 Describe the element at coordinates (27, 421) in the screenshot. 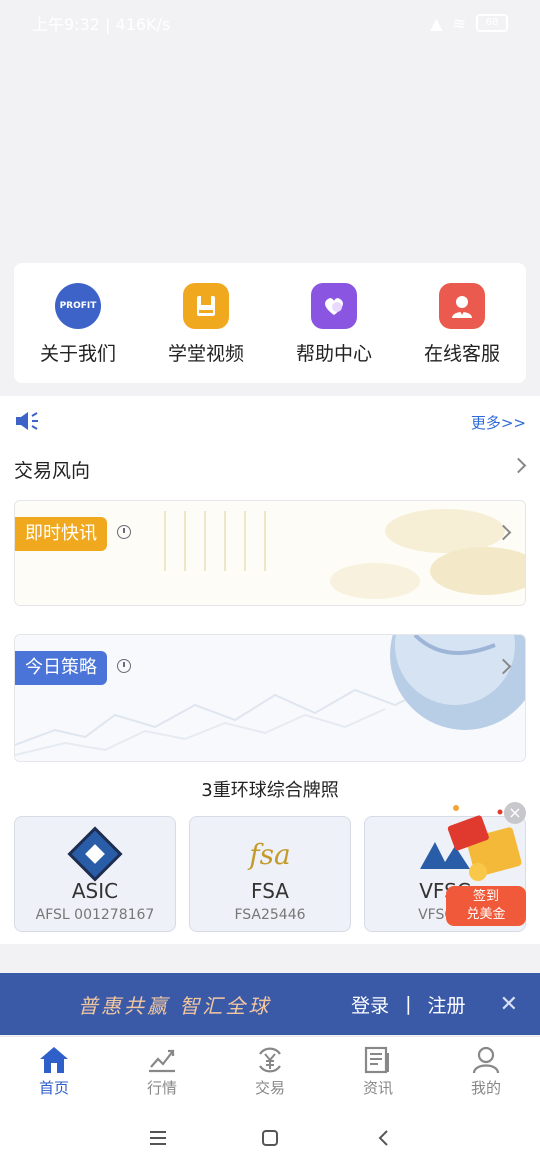

I see `speaker-icon` at that location.